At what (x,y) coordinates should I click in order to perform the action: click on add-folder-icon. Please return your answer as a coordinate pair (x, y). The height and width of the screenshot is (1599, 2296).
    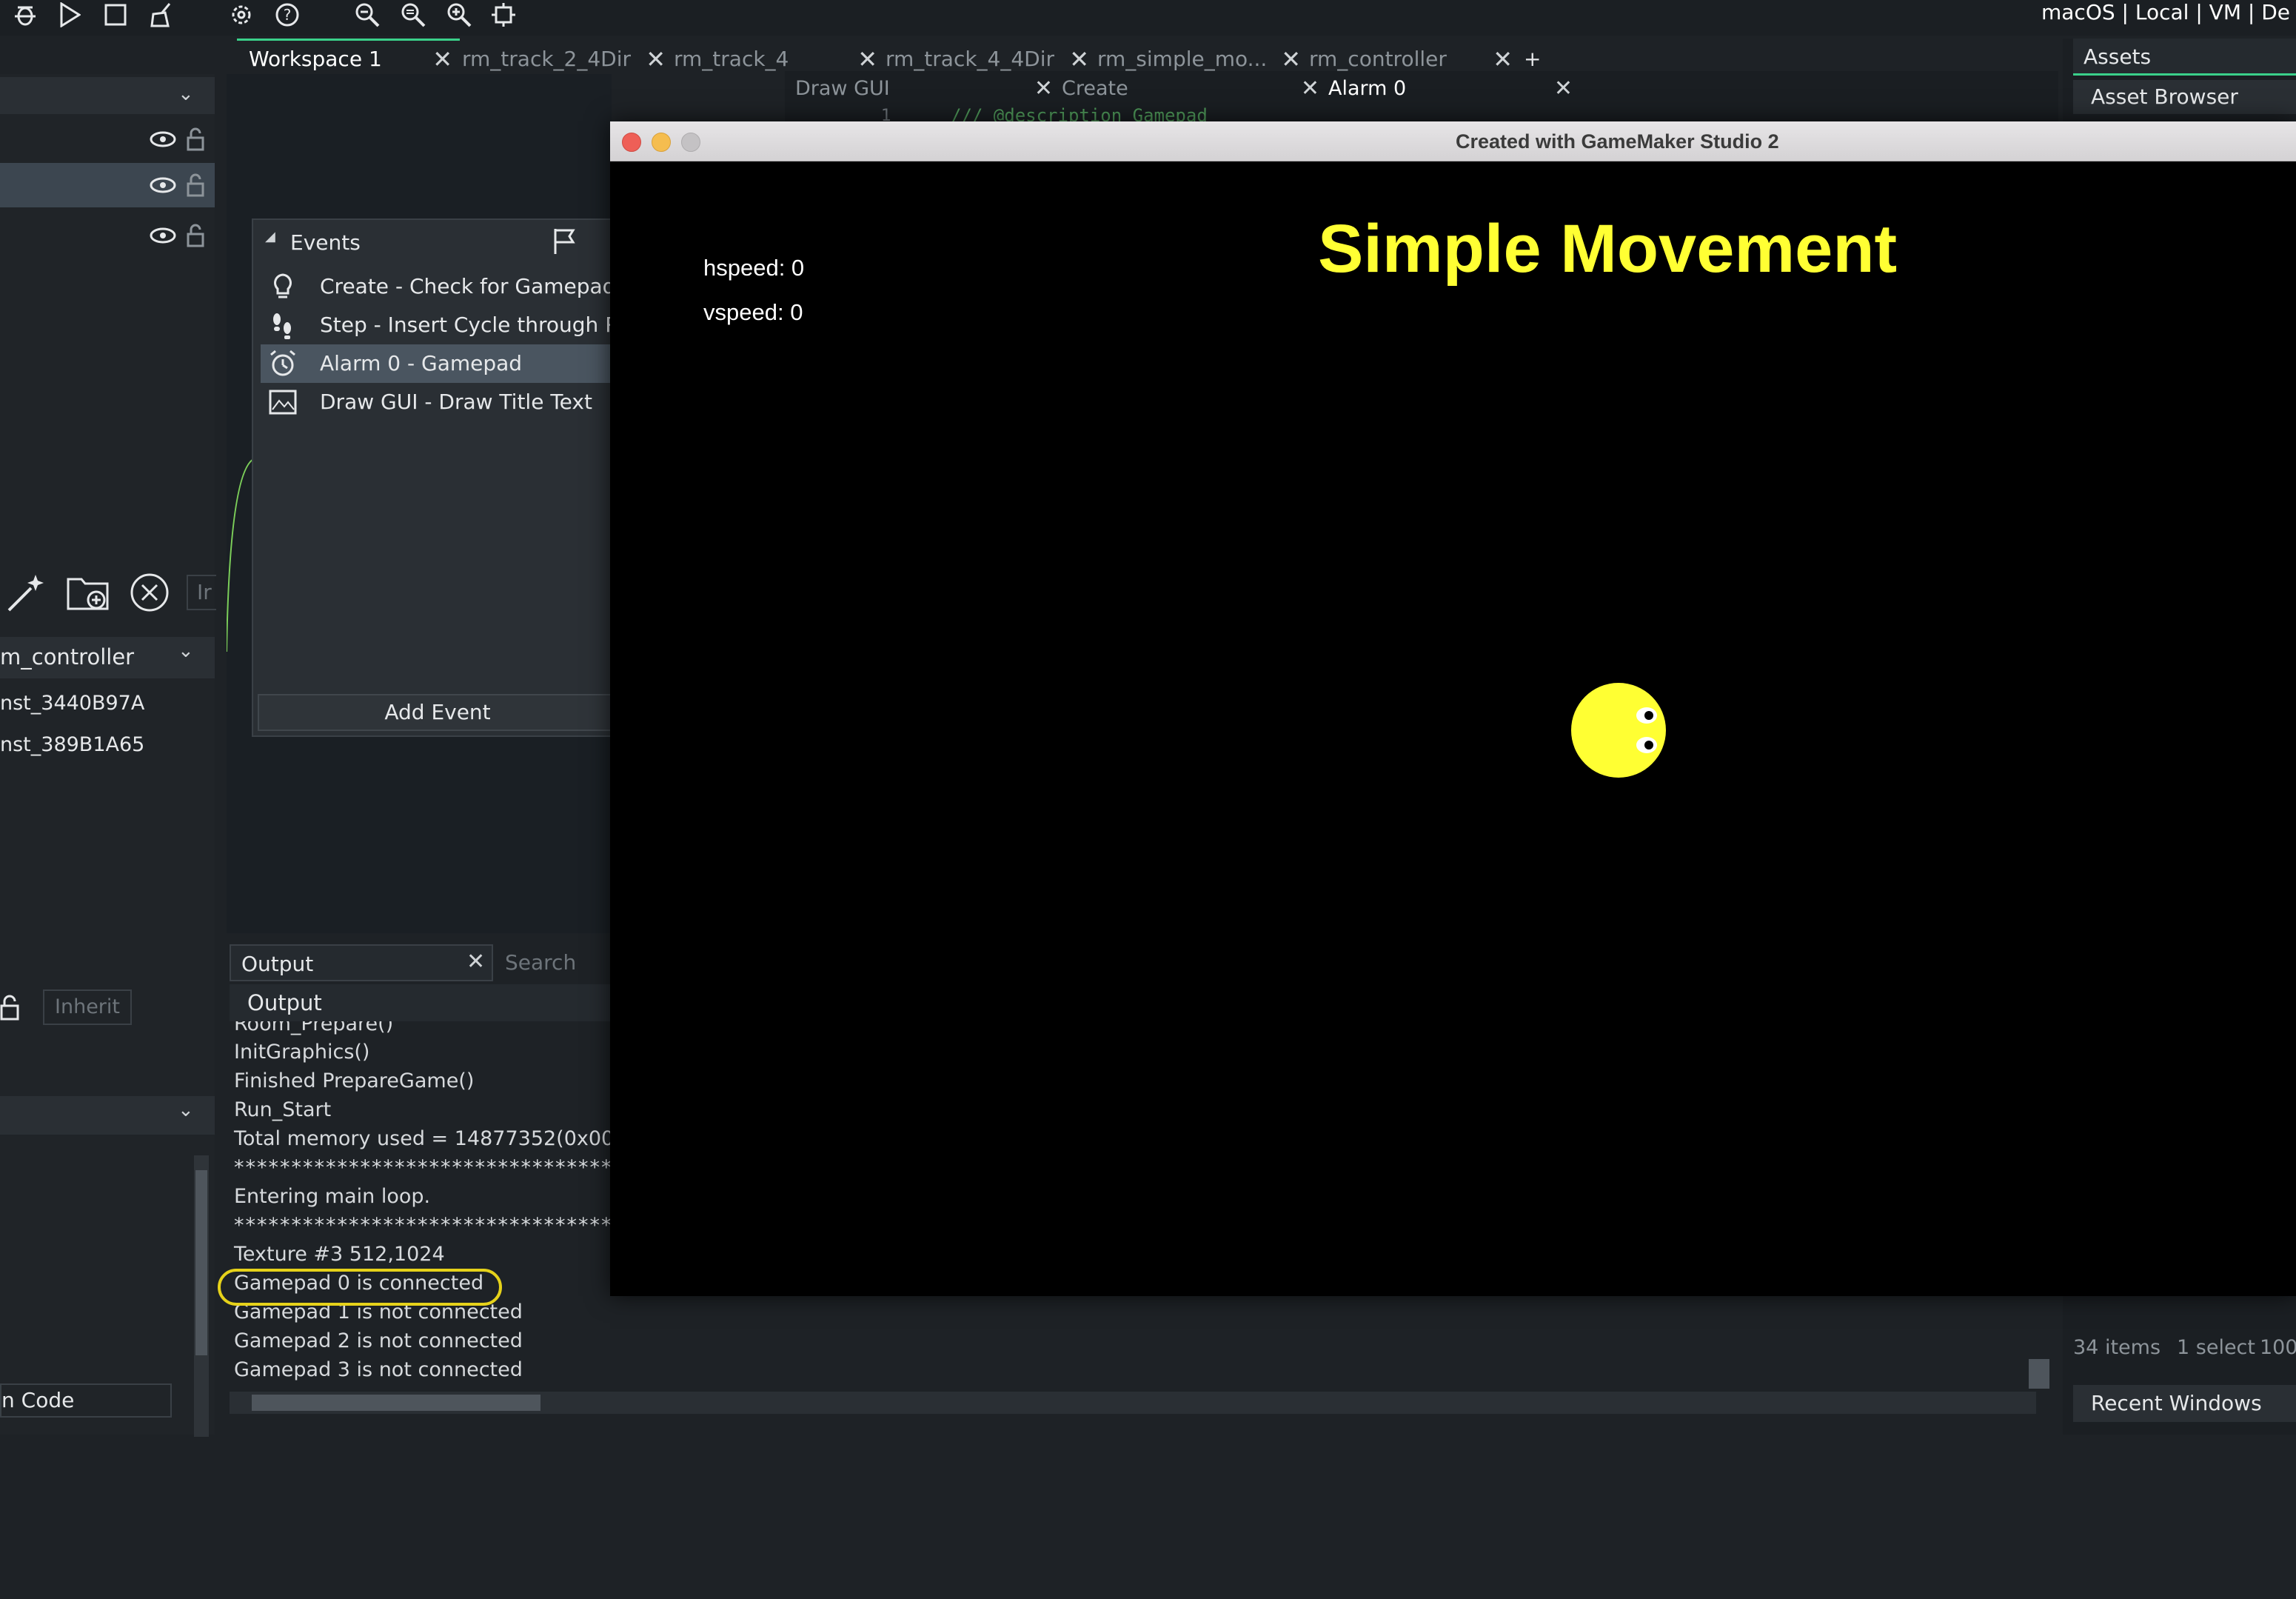
    Looking at the image, I should click on (88, 592).